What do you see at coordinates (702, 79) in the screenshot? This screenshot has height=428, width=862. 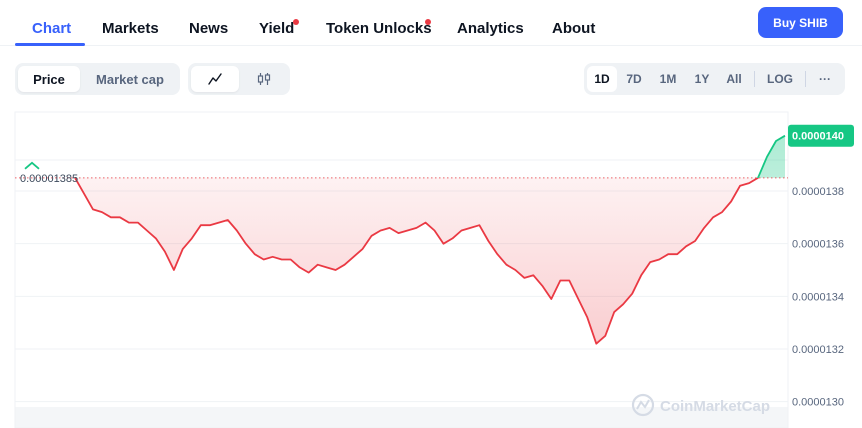 I see `range-1y-button: 1Y` at bounding box center [702, 79].